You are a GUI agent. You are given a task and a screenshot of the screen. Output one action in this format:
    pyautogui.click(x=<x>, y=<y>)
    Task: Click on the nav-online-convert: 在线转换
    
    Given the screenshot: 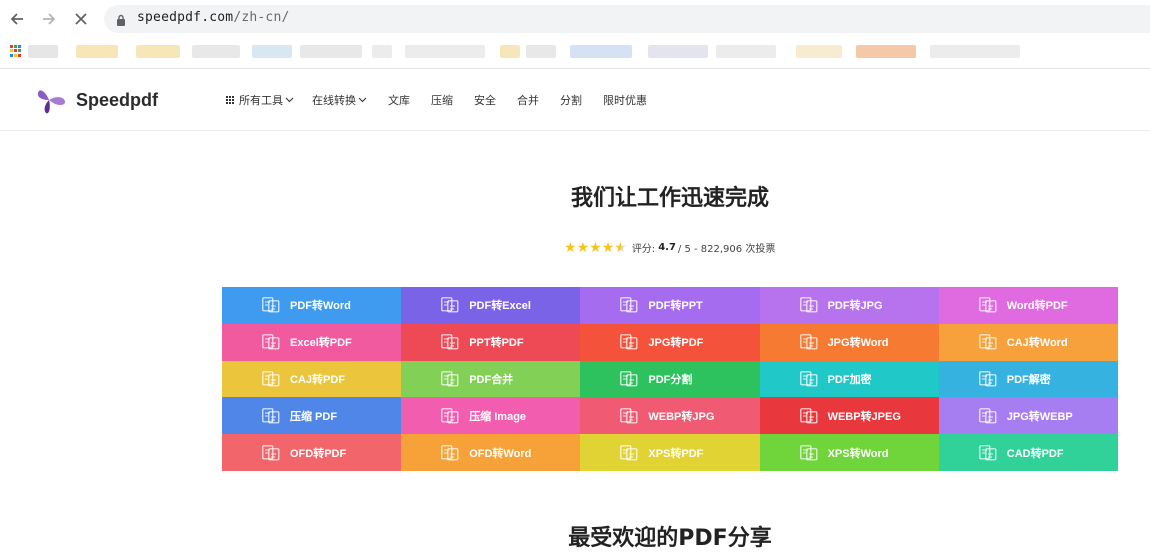 What is the action you would take?
    pyautogui.click(x=339, y=100)
    